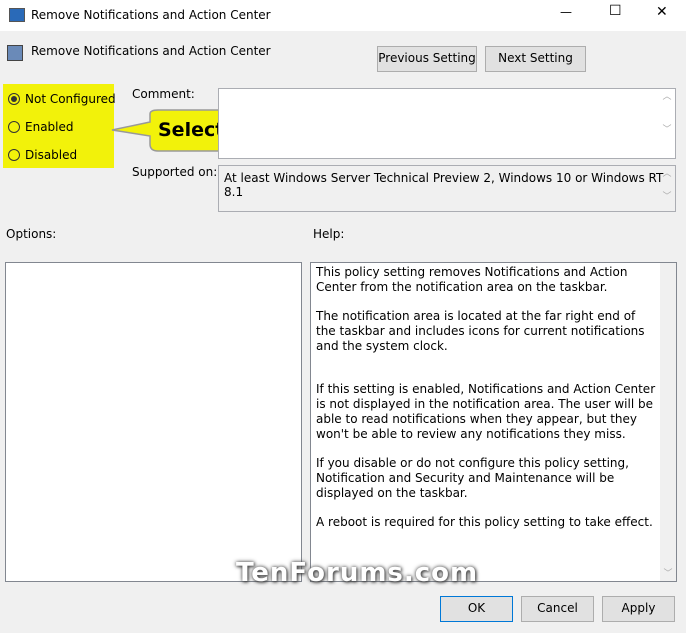  Describe the element at coordinates (70, 99) in the screenshot. I see `radio-label: Not Configured` at that location.